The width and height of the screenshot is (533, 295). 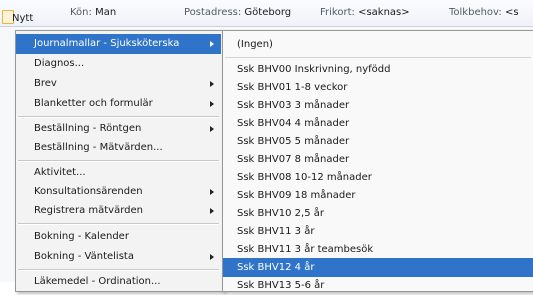 I want to click on submenu-item-label: Ssk BHV11 3 år teambesök, so click(x=305, y=249).